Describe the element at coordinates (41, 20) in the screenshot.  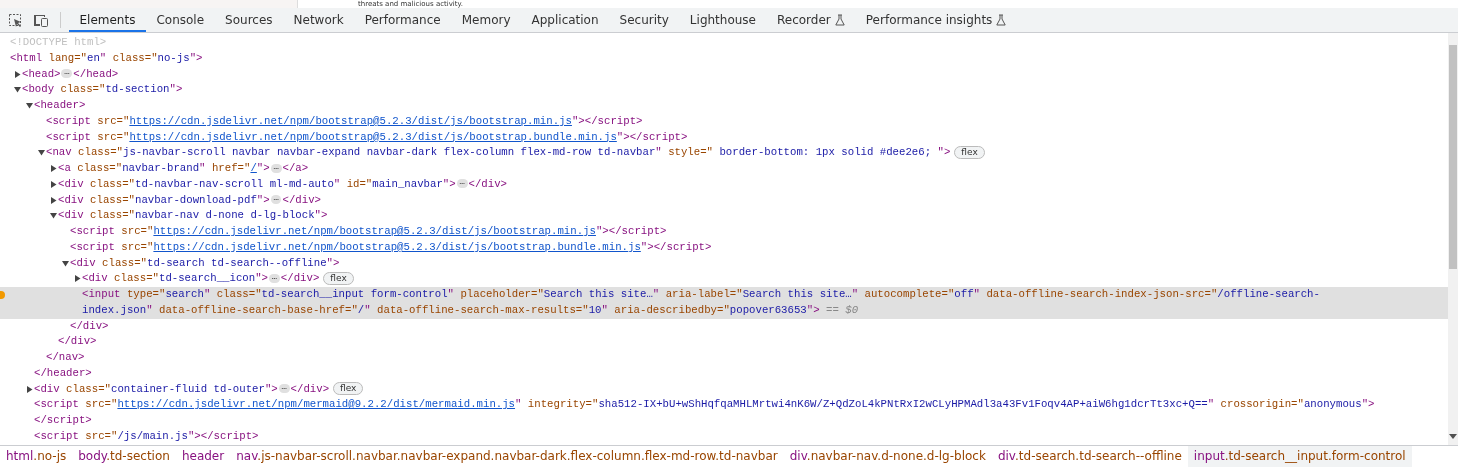
I see `device-toolbar-icon` at that location.